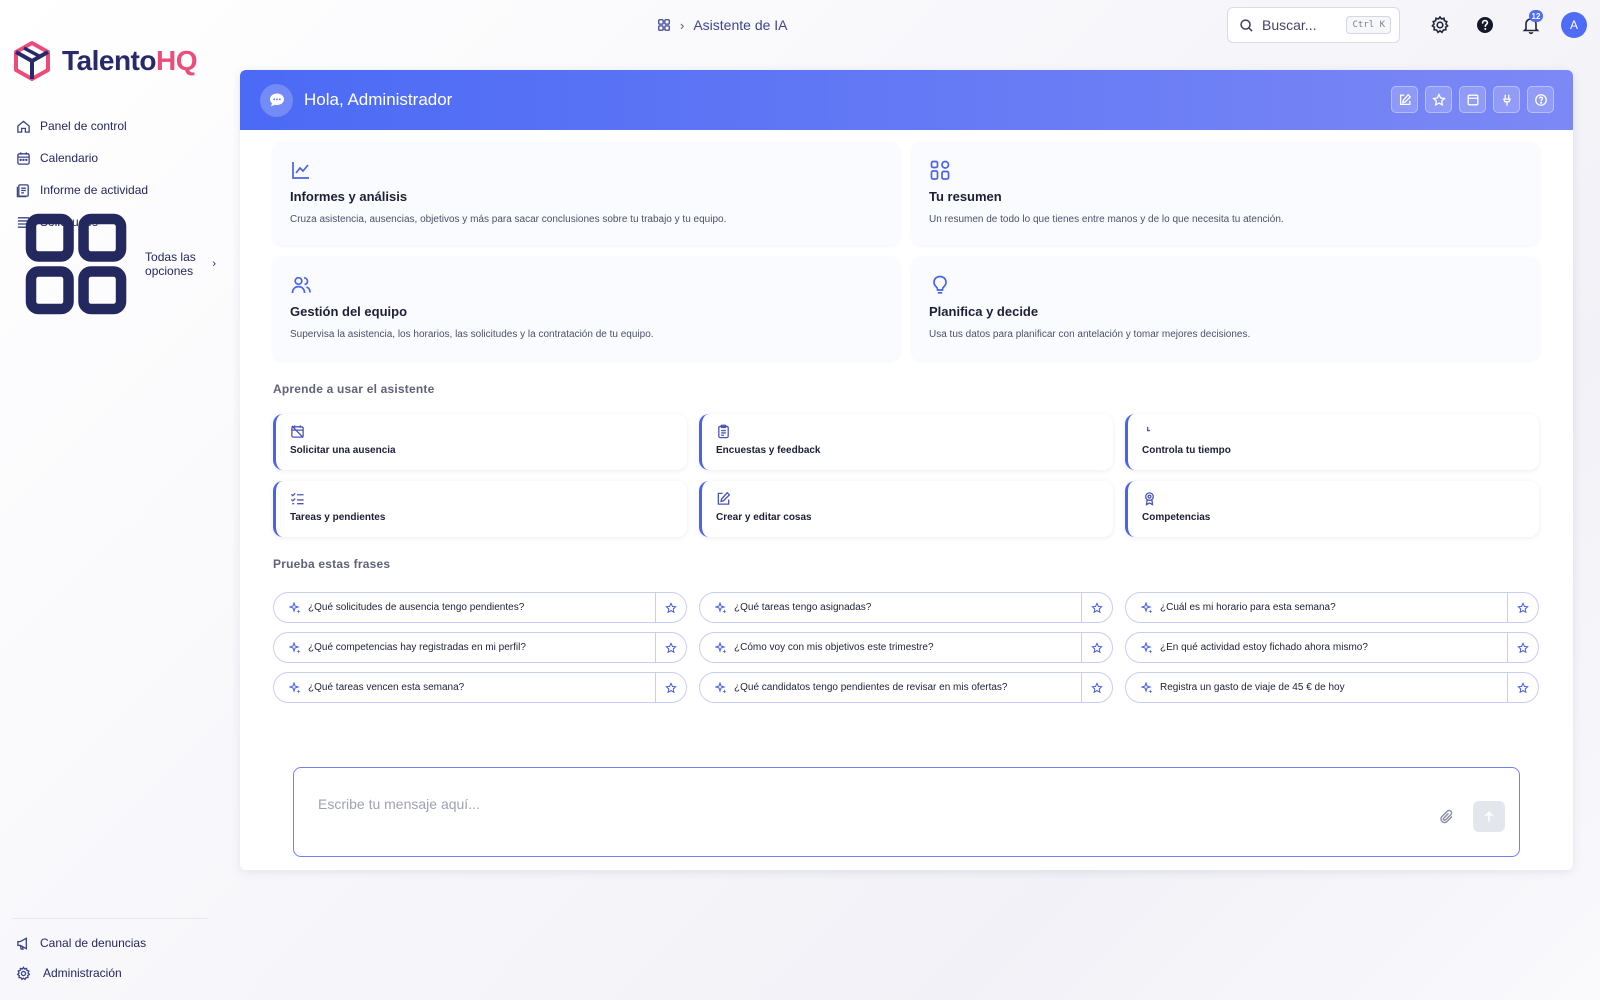 This screenshot has width=1600, height=1000. I want to click on search-box: Buscar... Ctrl K, so click(1313, 25).